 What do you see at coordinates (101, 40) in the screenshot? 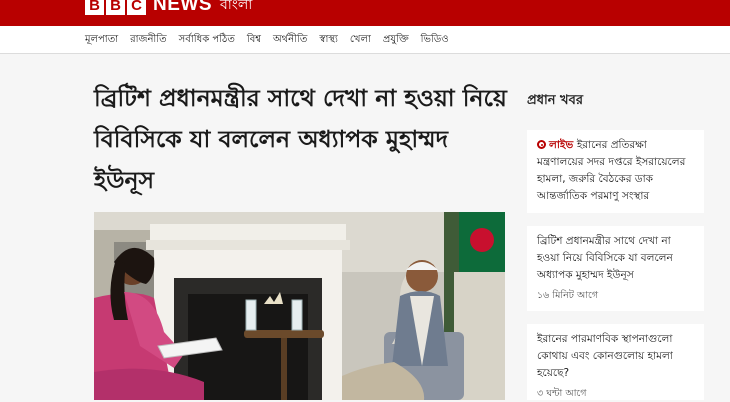
I see `nav-item-home: মূলপাতা` at bounding box center [101, 40].